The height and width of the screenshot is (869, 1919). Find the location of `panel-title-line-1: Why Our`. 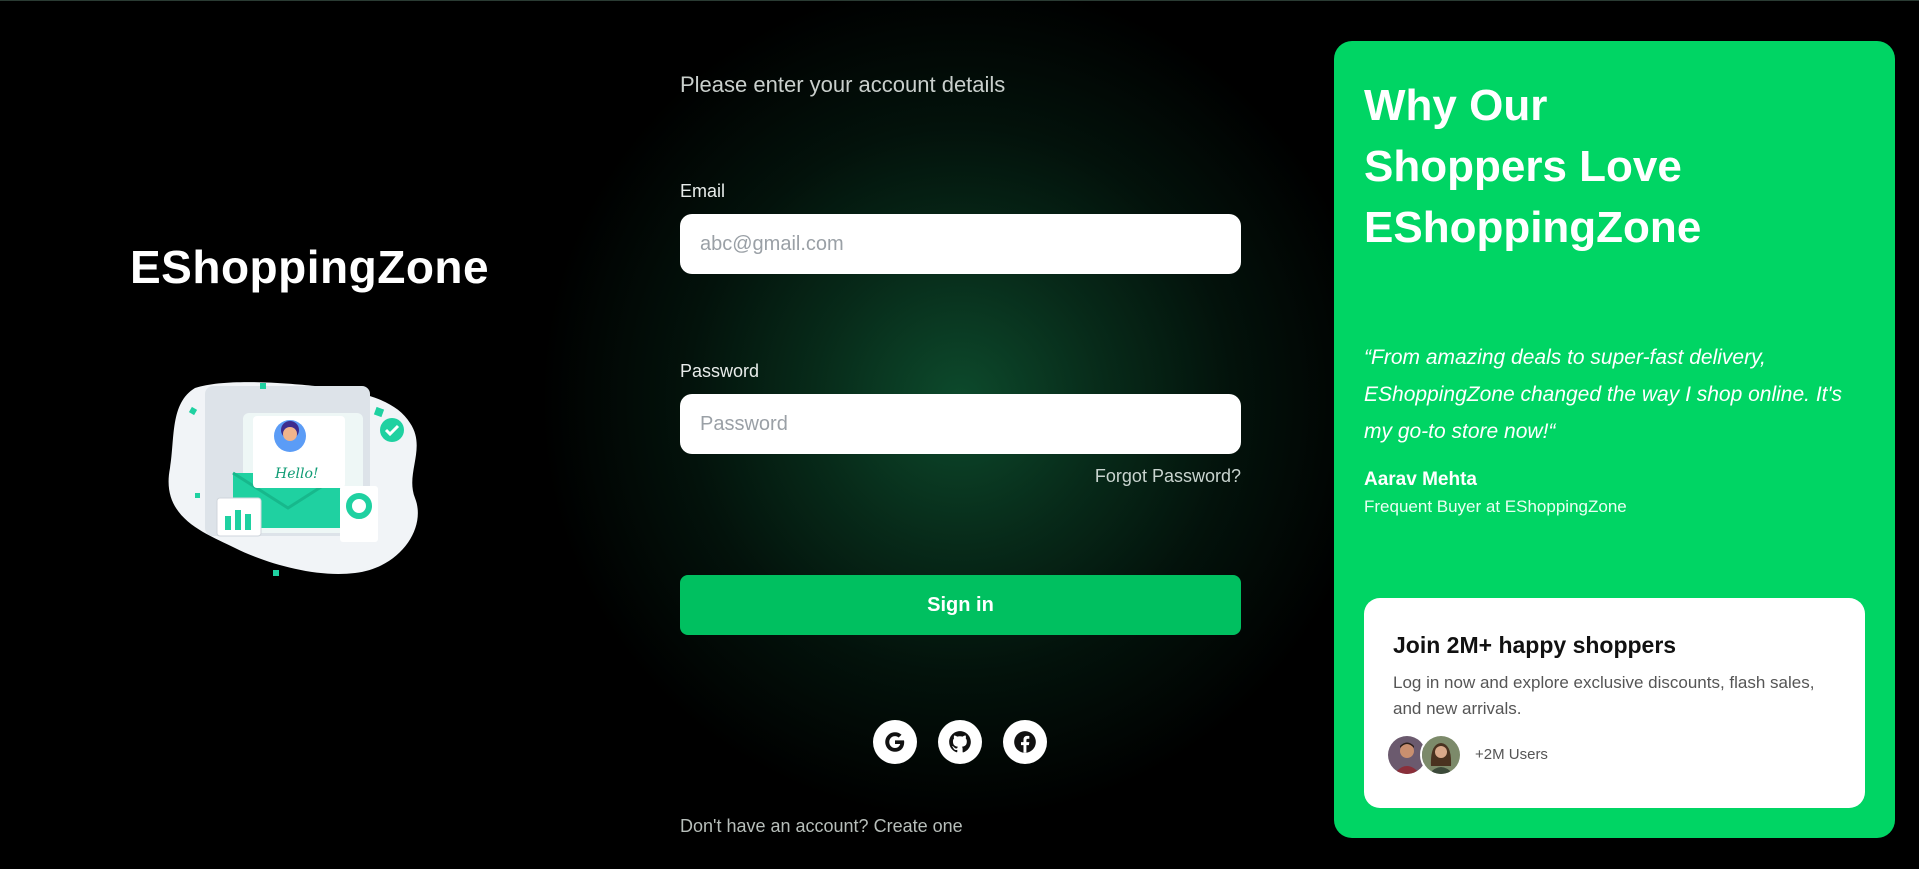

panel-title-line-1: Why Our is located at coordinates (1456, 105).